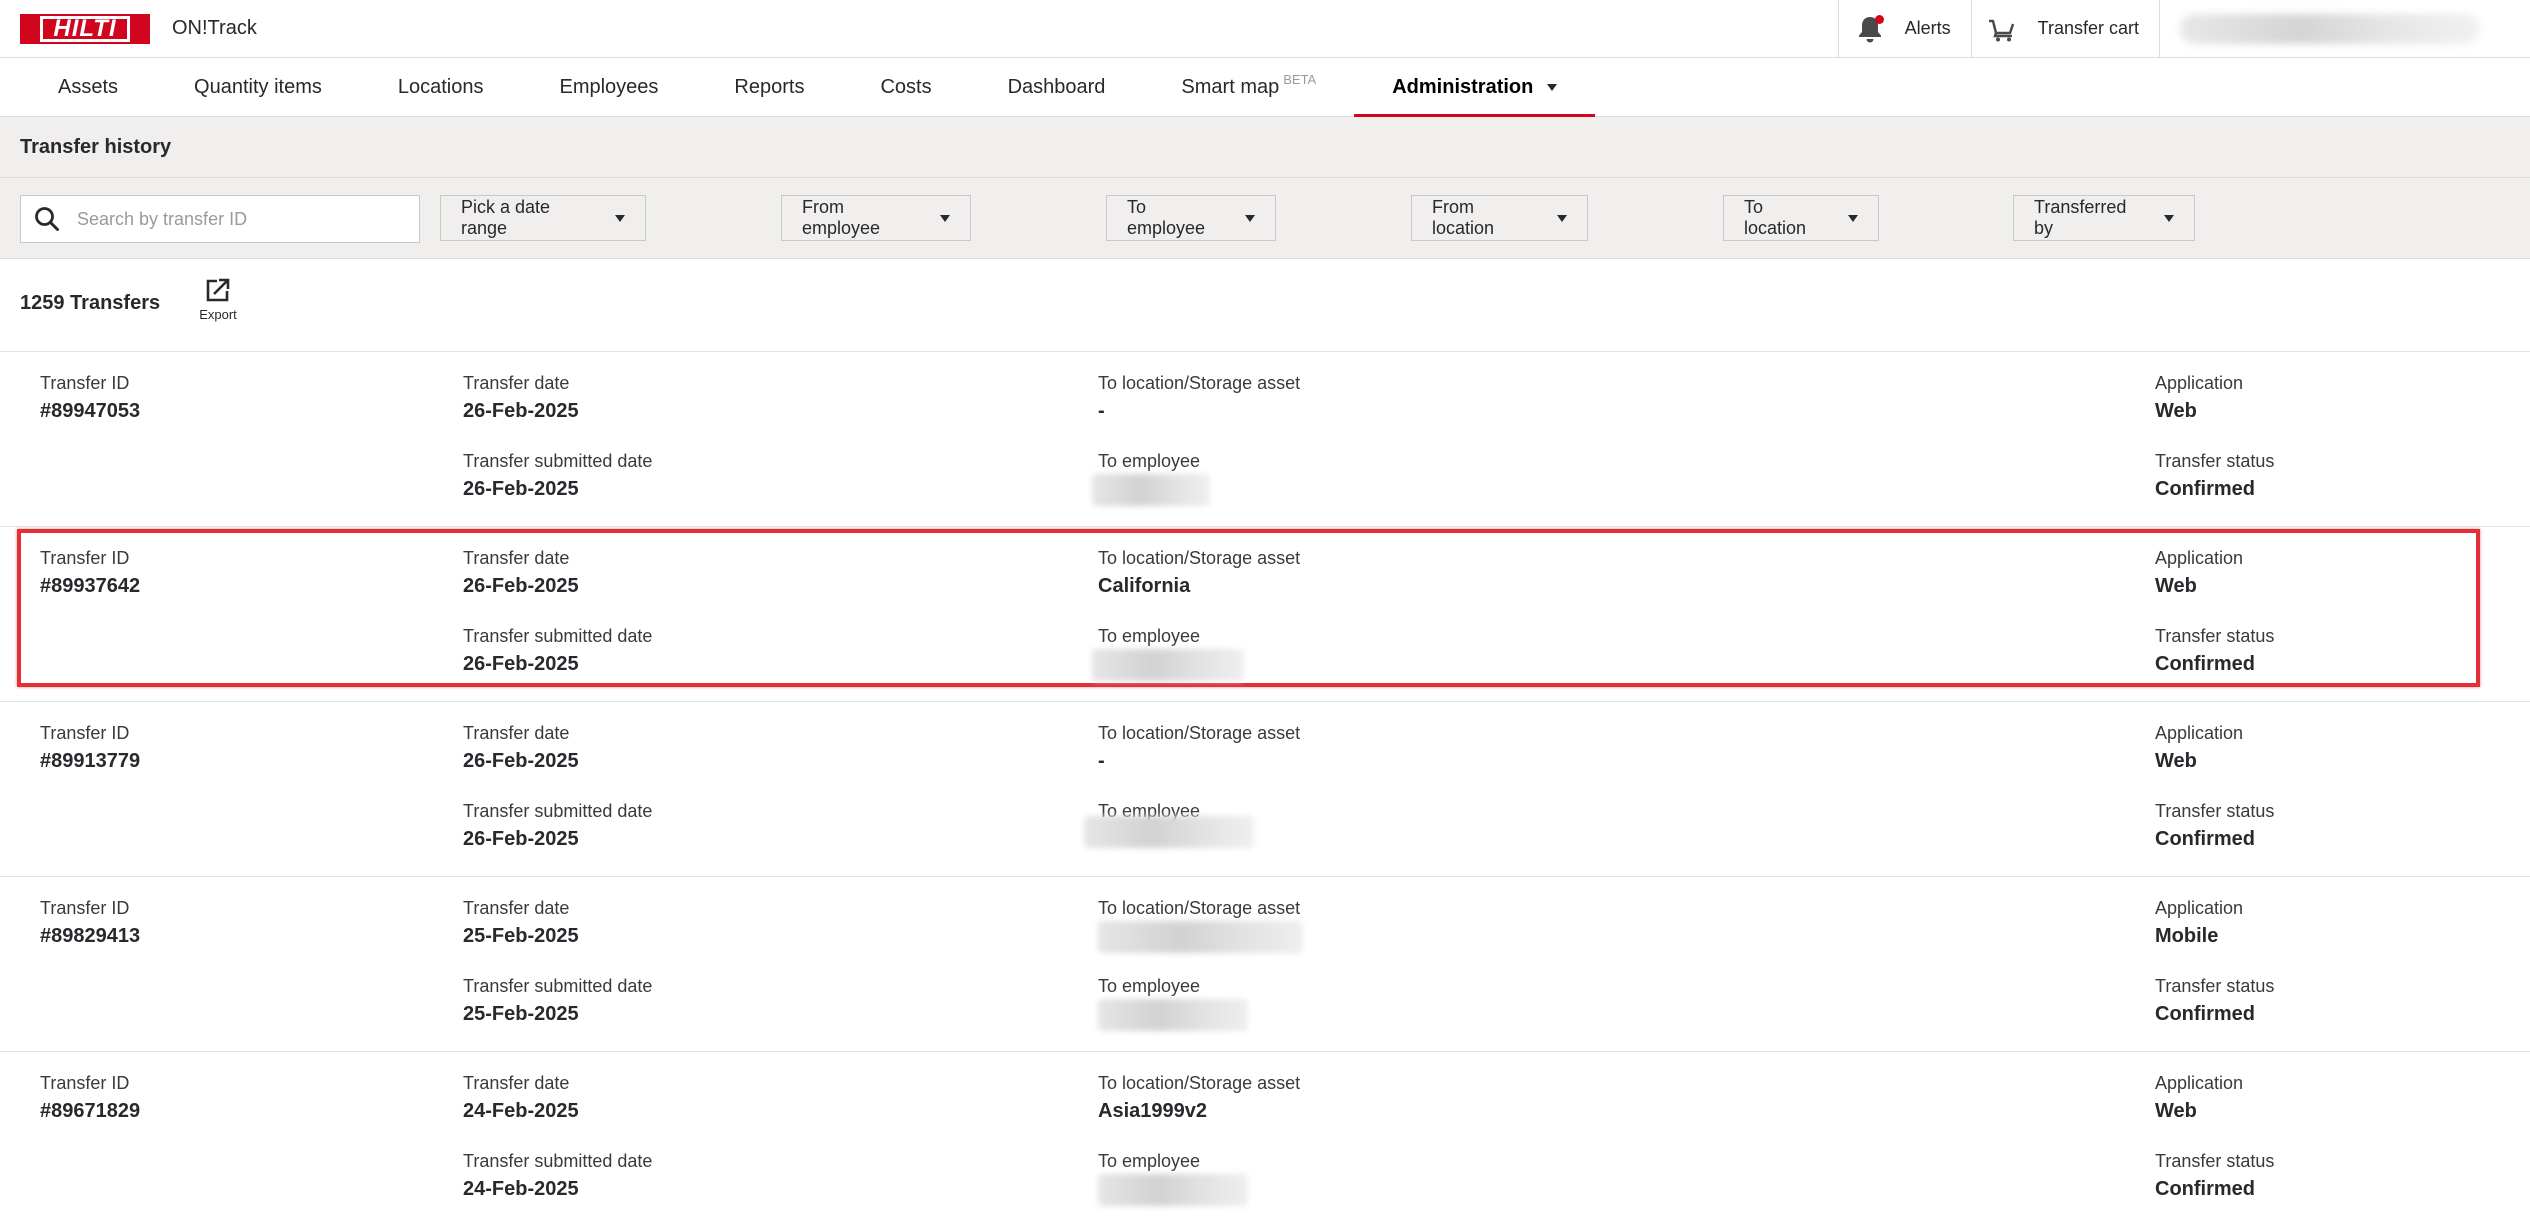 The height and width of the screenshot is (1227, 2530). Describe the element at coordinates (2003, 29) in the screenshot. I see `cart-icon` at that location.